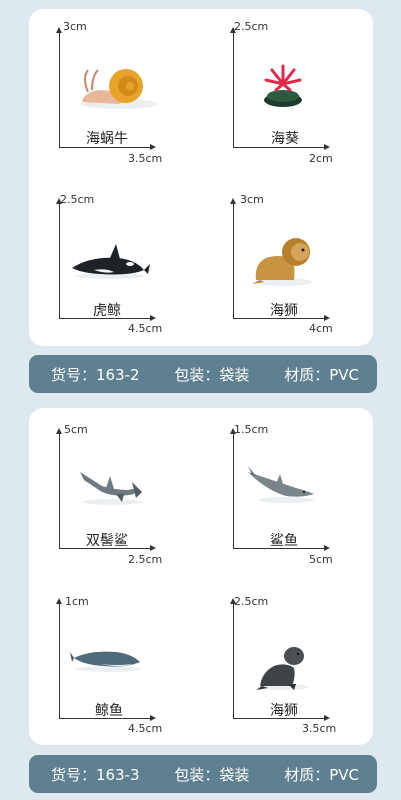  I want to click on width-label: 2.5cm, so click(145, 559).